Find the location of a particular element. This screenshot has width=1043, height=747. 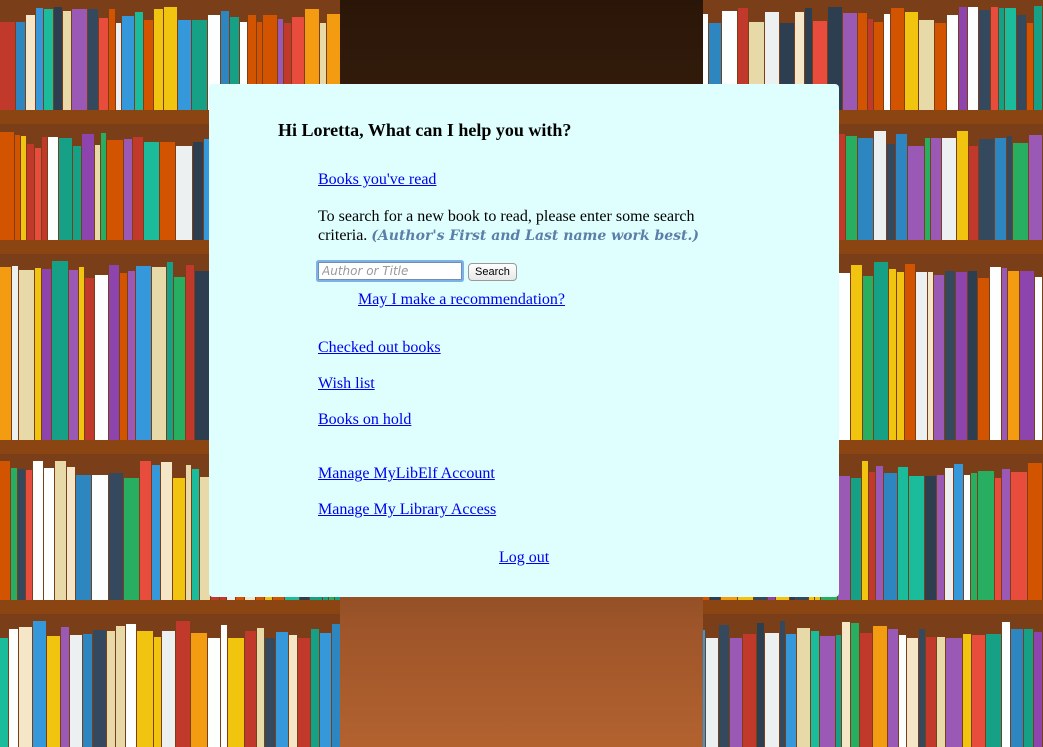

search-button: Search is located at coordinates (492, 272).